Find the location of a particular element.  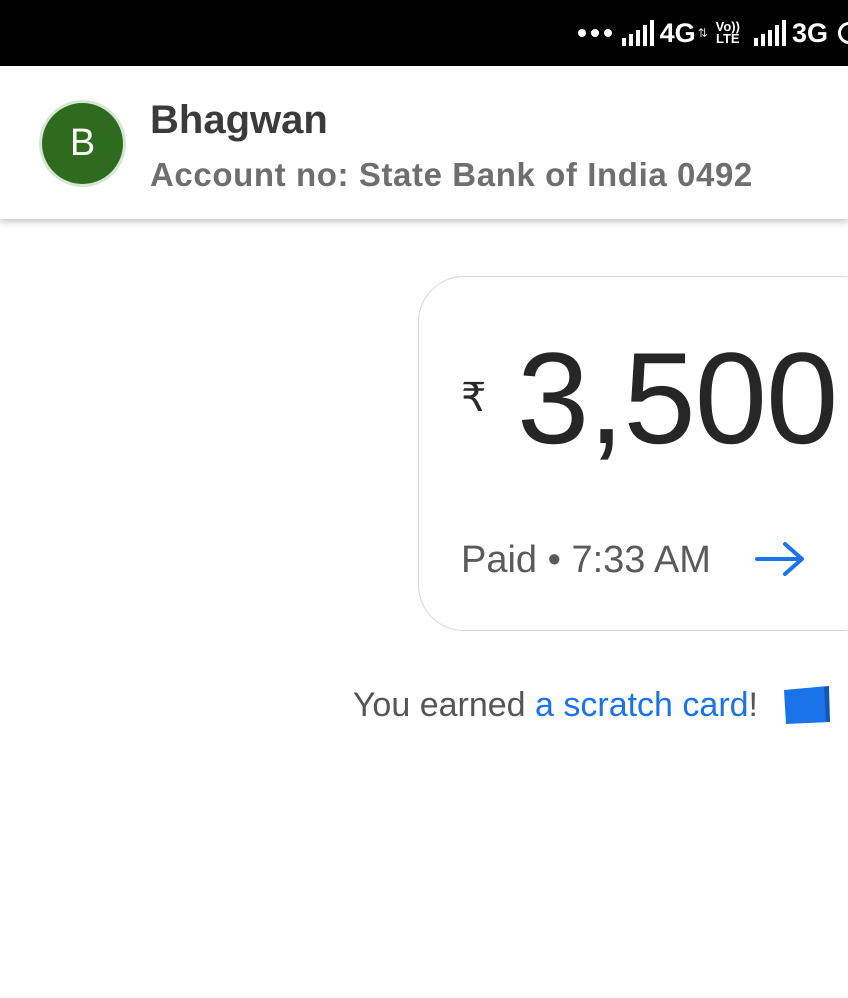

scratch-card-link: a scratch card is located at coordinates (642, 705).